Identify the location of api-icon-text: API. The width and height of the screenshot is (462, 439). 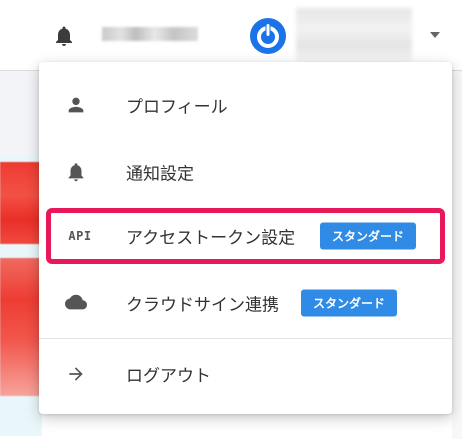
(80, 236).